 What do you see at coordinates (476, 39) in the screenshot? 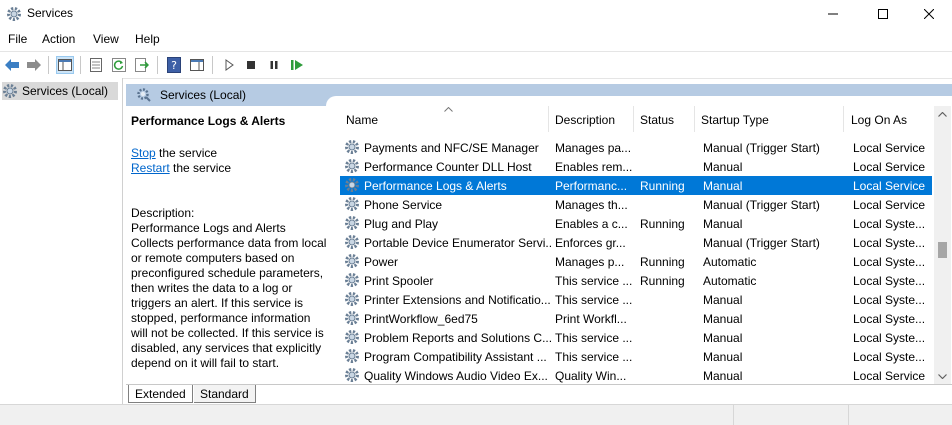
I see `menu-bar: File Action View Help` at bounding box center [476, 39].